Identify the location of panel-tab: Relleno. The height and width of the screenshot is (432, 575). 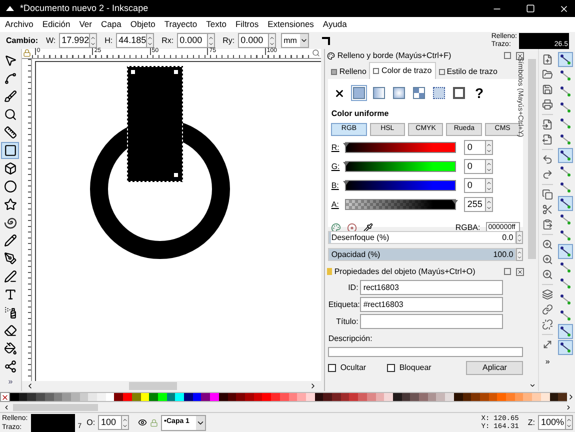
(349, 71).